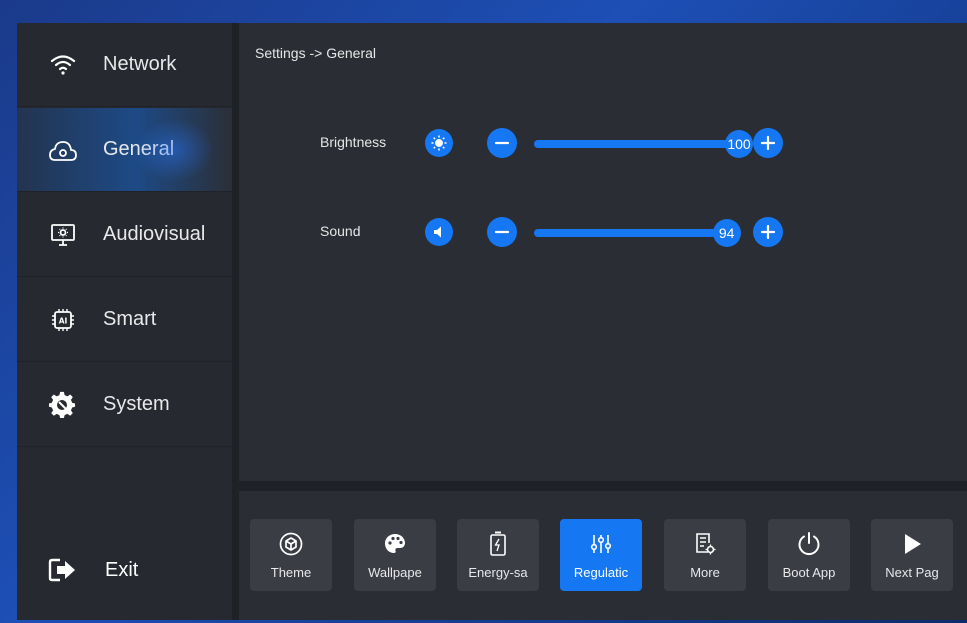 The image size is (967, 623). I want to click on sidebar-item-network: Network, so click(124, 65).